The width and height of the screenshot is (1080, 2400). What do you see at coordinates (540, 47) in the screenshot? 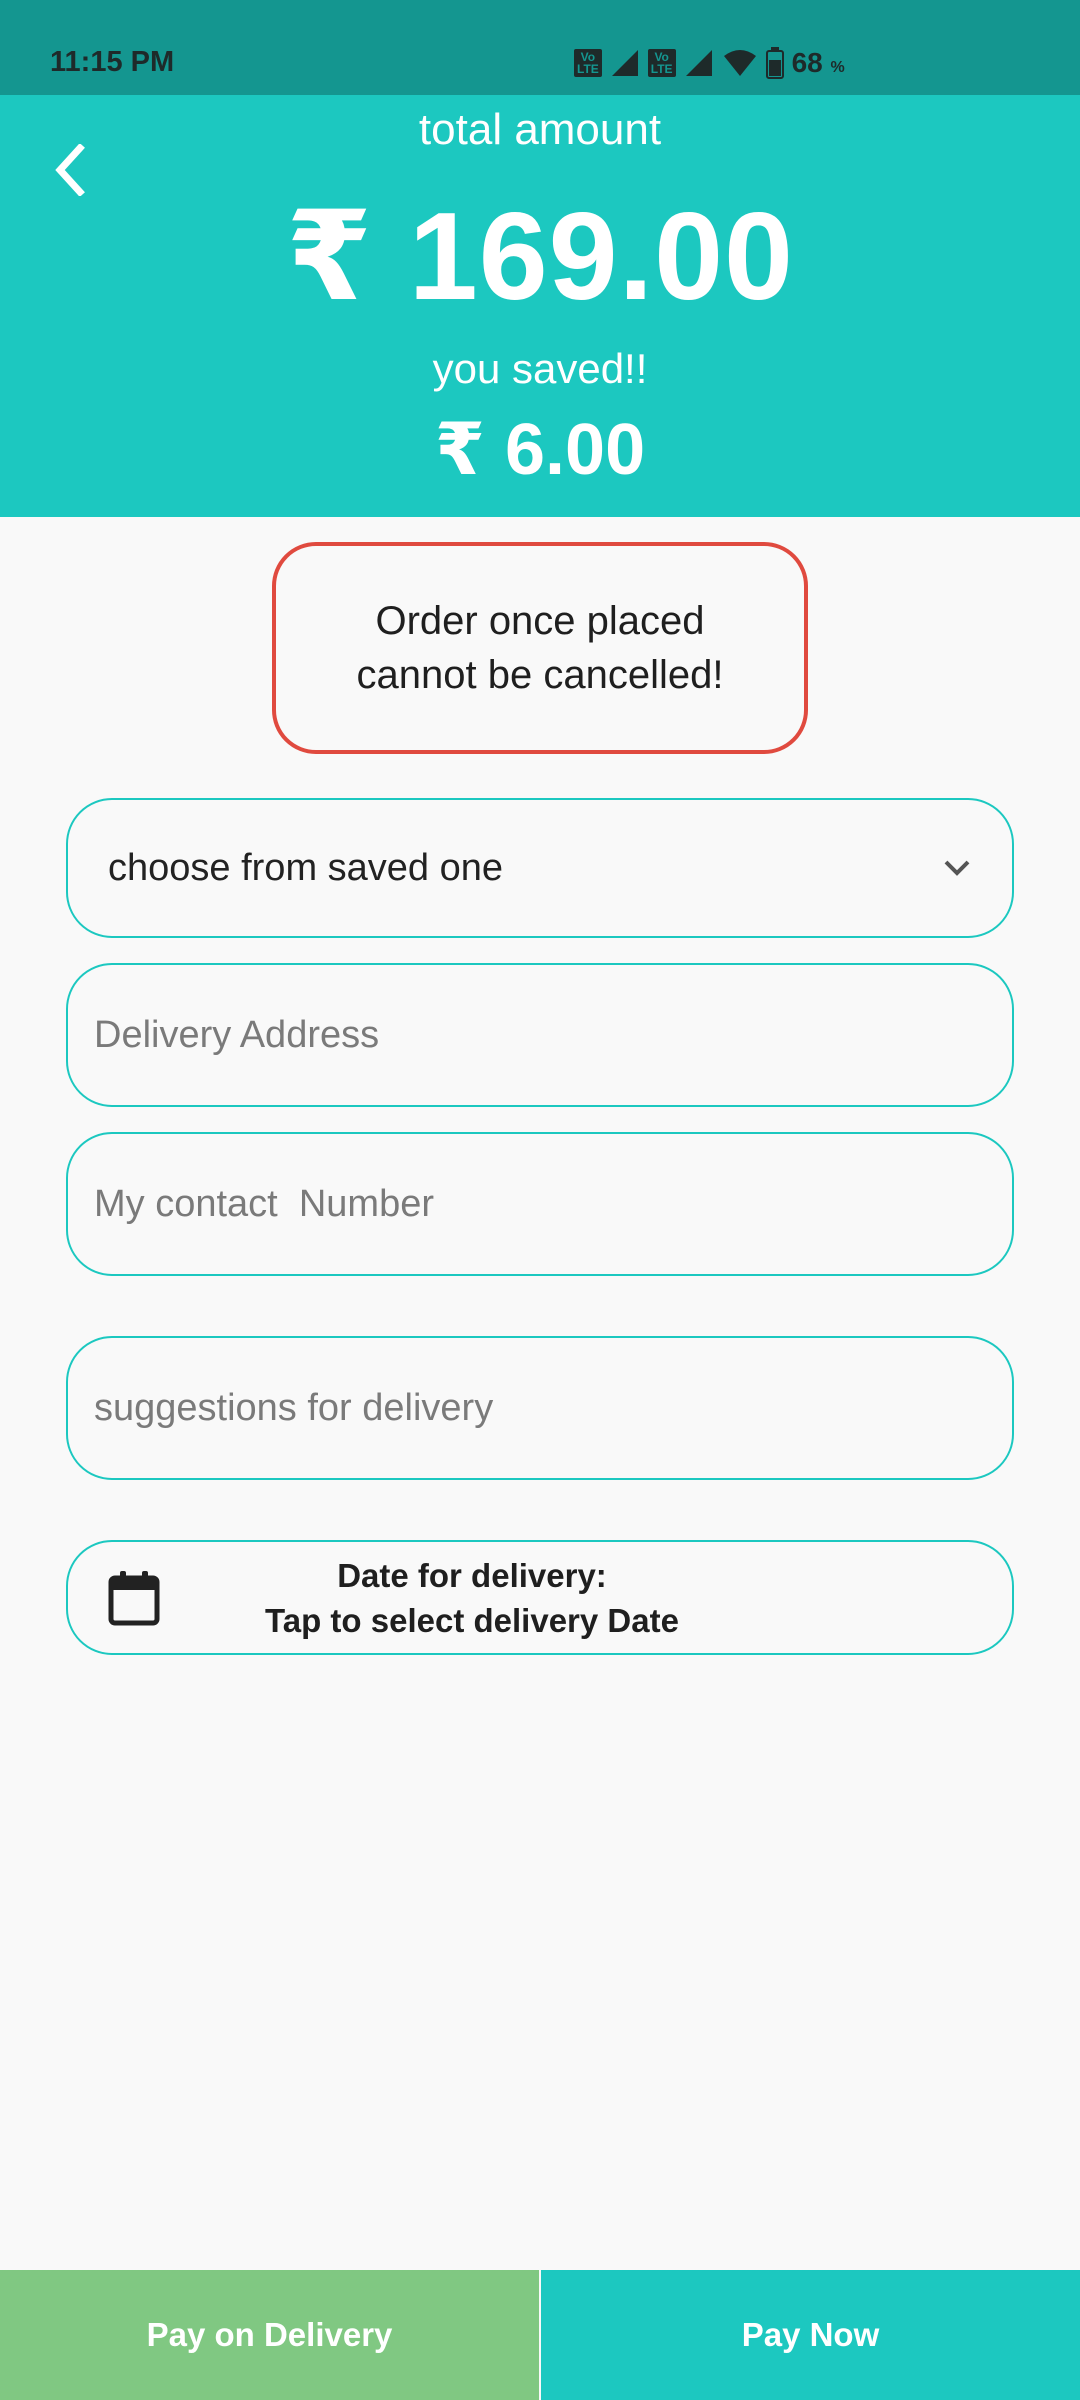
I see `status-bar: 11:15 PM Vo LTE Vo LTE 68 %` at bounding box center [540, 47].